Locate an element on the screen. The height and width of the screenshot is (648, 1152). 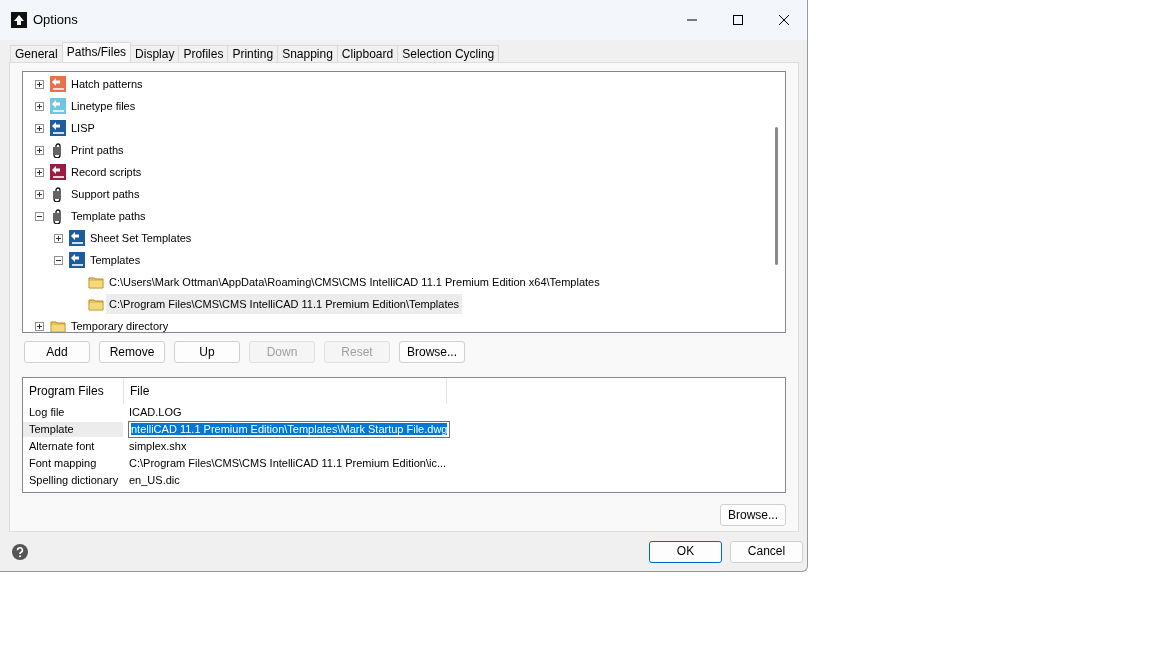
action-button: Up is located at coordinates (207, 352).